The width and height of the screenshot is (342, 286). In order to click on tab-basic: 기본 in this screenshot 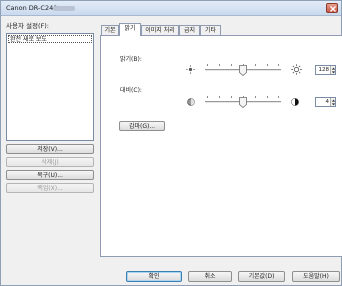, I will do `click(110, 30)`.